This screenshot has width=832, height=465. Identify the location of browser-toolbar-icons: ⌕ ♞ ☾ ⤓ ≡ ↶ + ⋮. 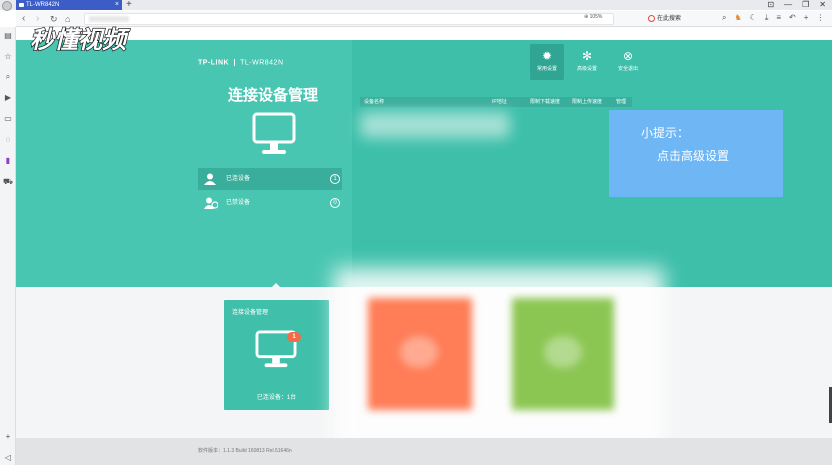
(773, 18).